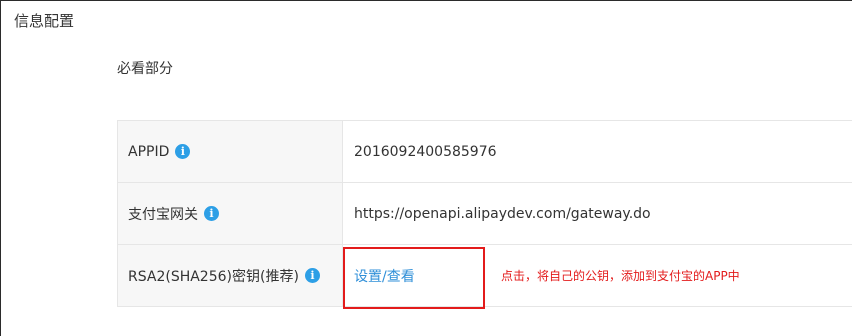 The height and width of the screenshot is (336, 852). What do you see at coordinates (502, 213) in the screenshot?
I see `gateway-value: https://openapi.alipaydev.com/gateway.do` at bounding box center [502, 213].